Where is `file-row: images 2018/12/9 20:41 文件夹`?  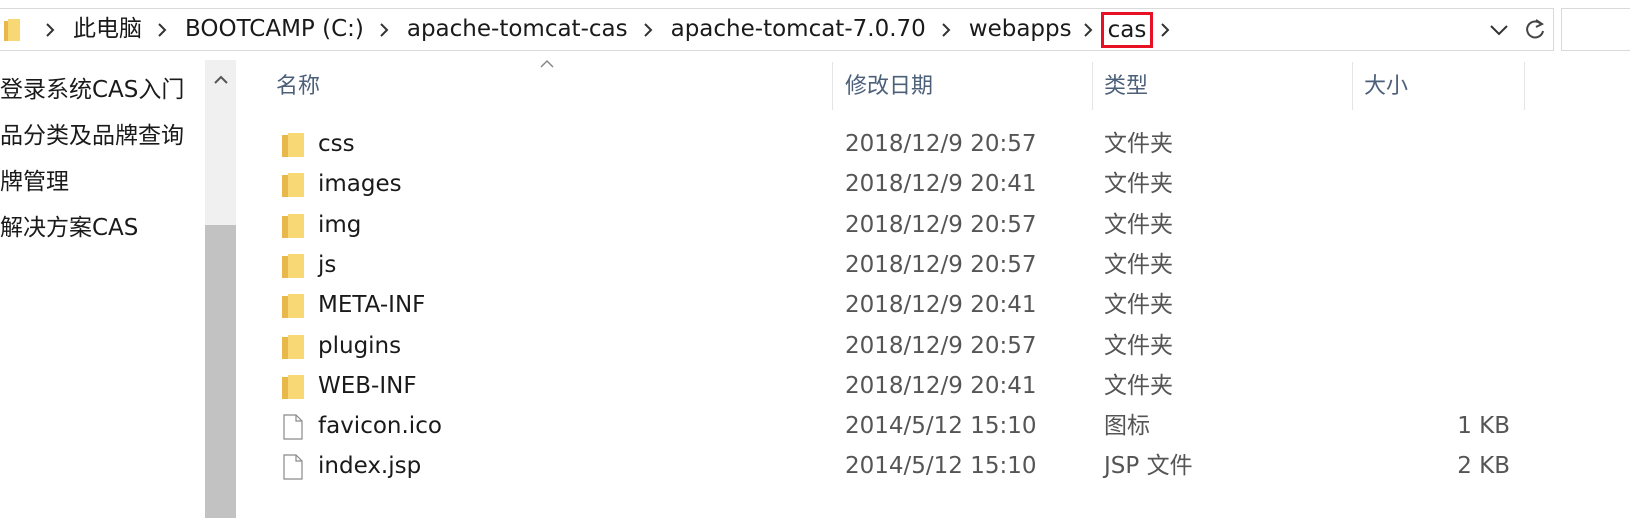 file-row: images 2018/12/9 20:41 文件夹 is located at coordinates (895, 184).